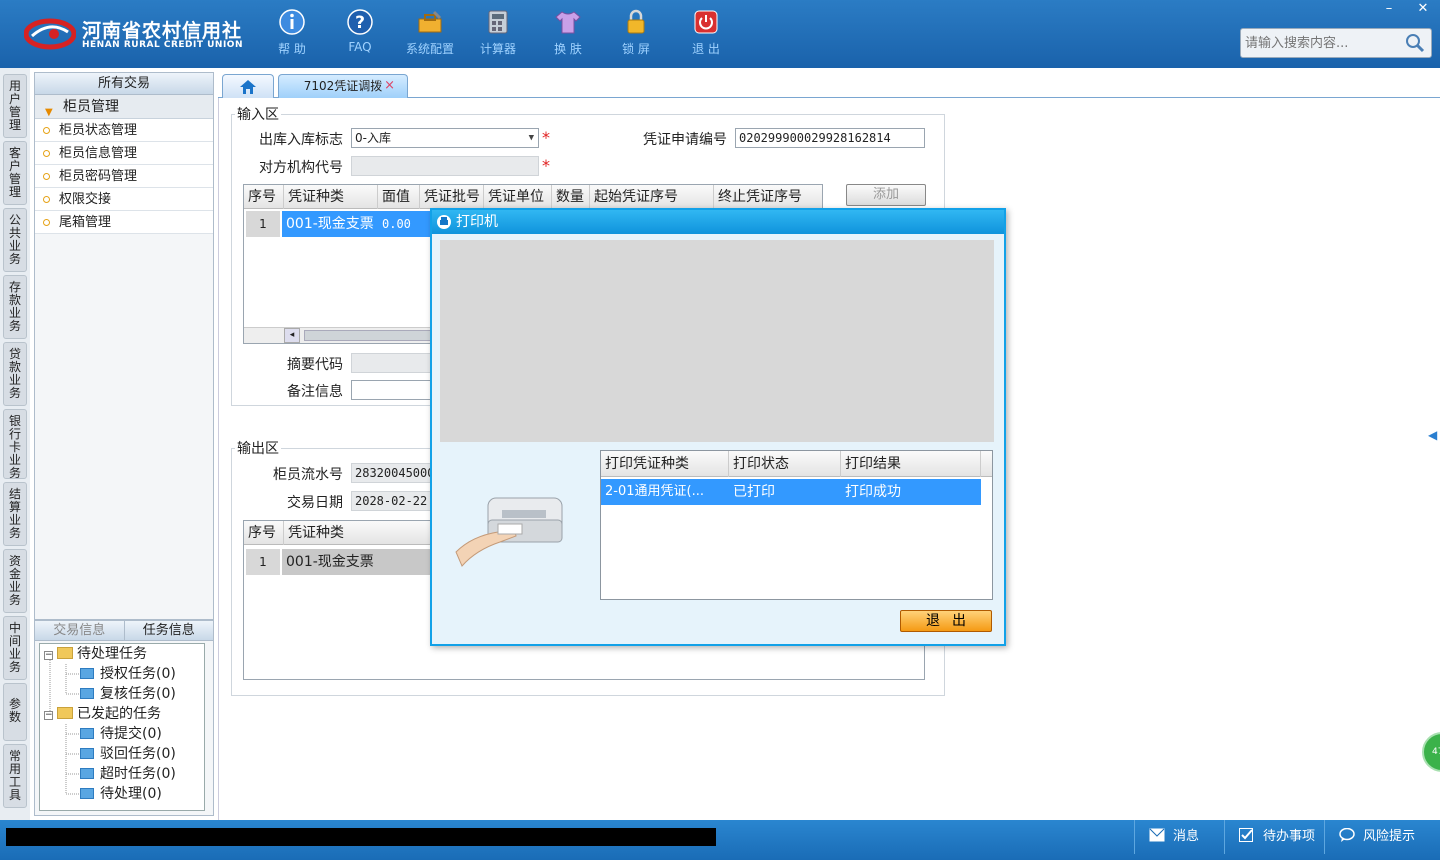 This screenshot has height=860, width=1440. Describe the element at coordinates (785, 464) in the screenshot. I see `col-print-status: 打印状态` at that location.